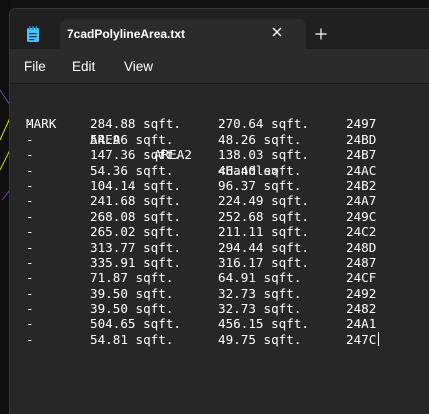  I want to click on row-area2: 138.03 sqft., so click(263, 155).